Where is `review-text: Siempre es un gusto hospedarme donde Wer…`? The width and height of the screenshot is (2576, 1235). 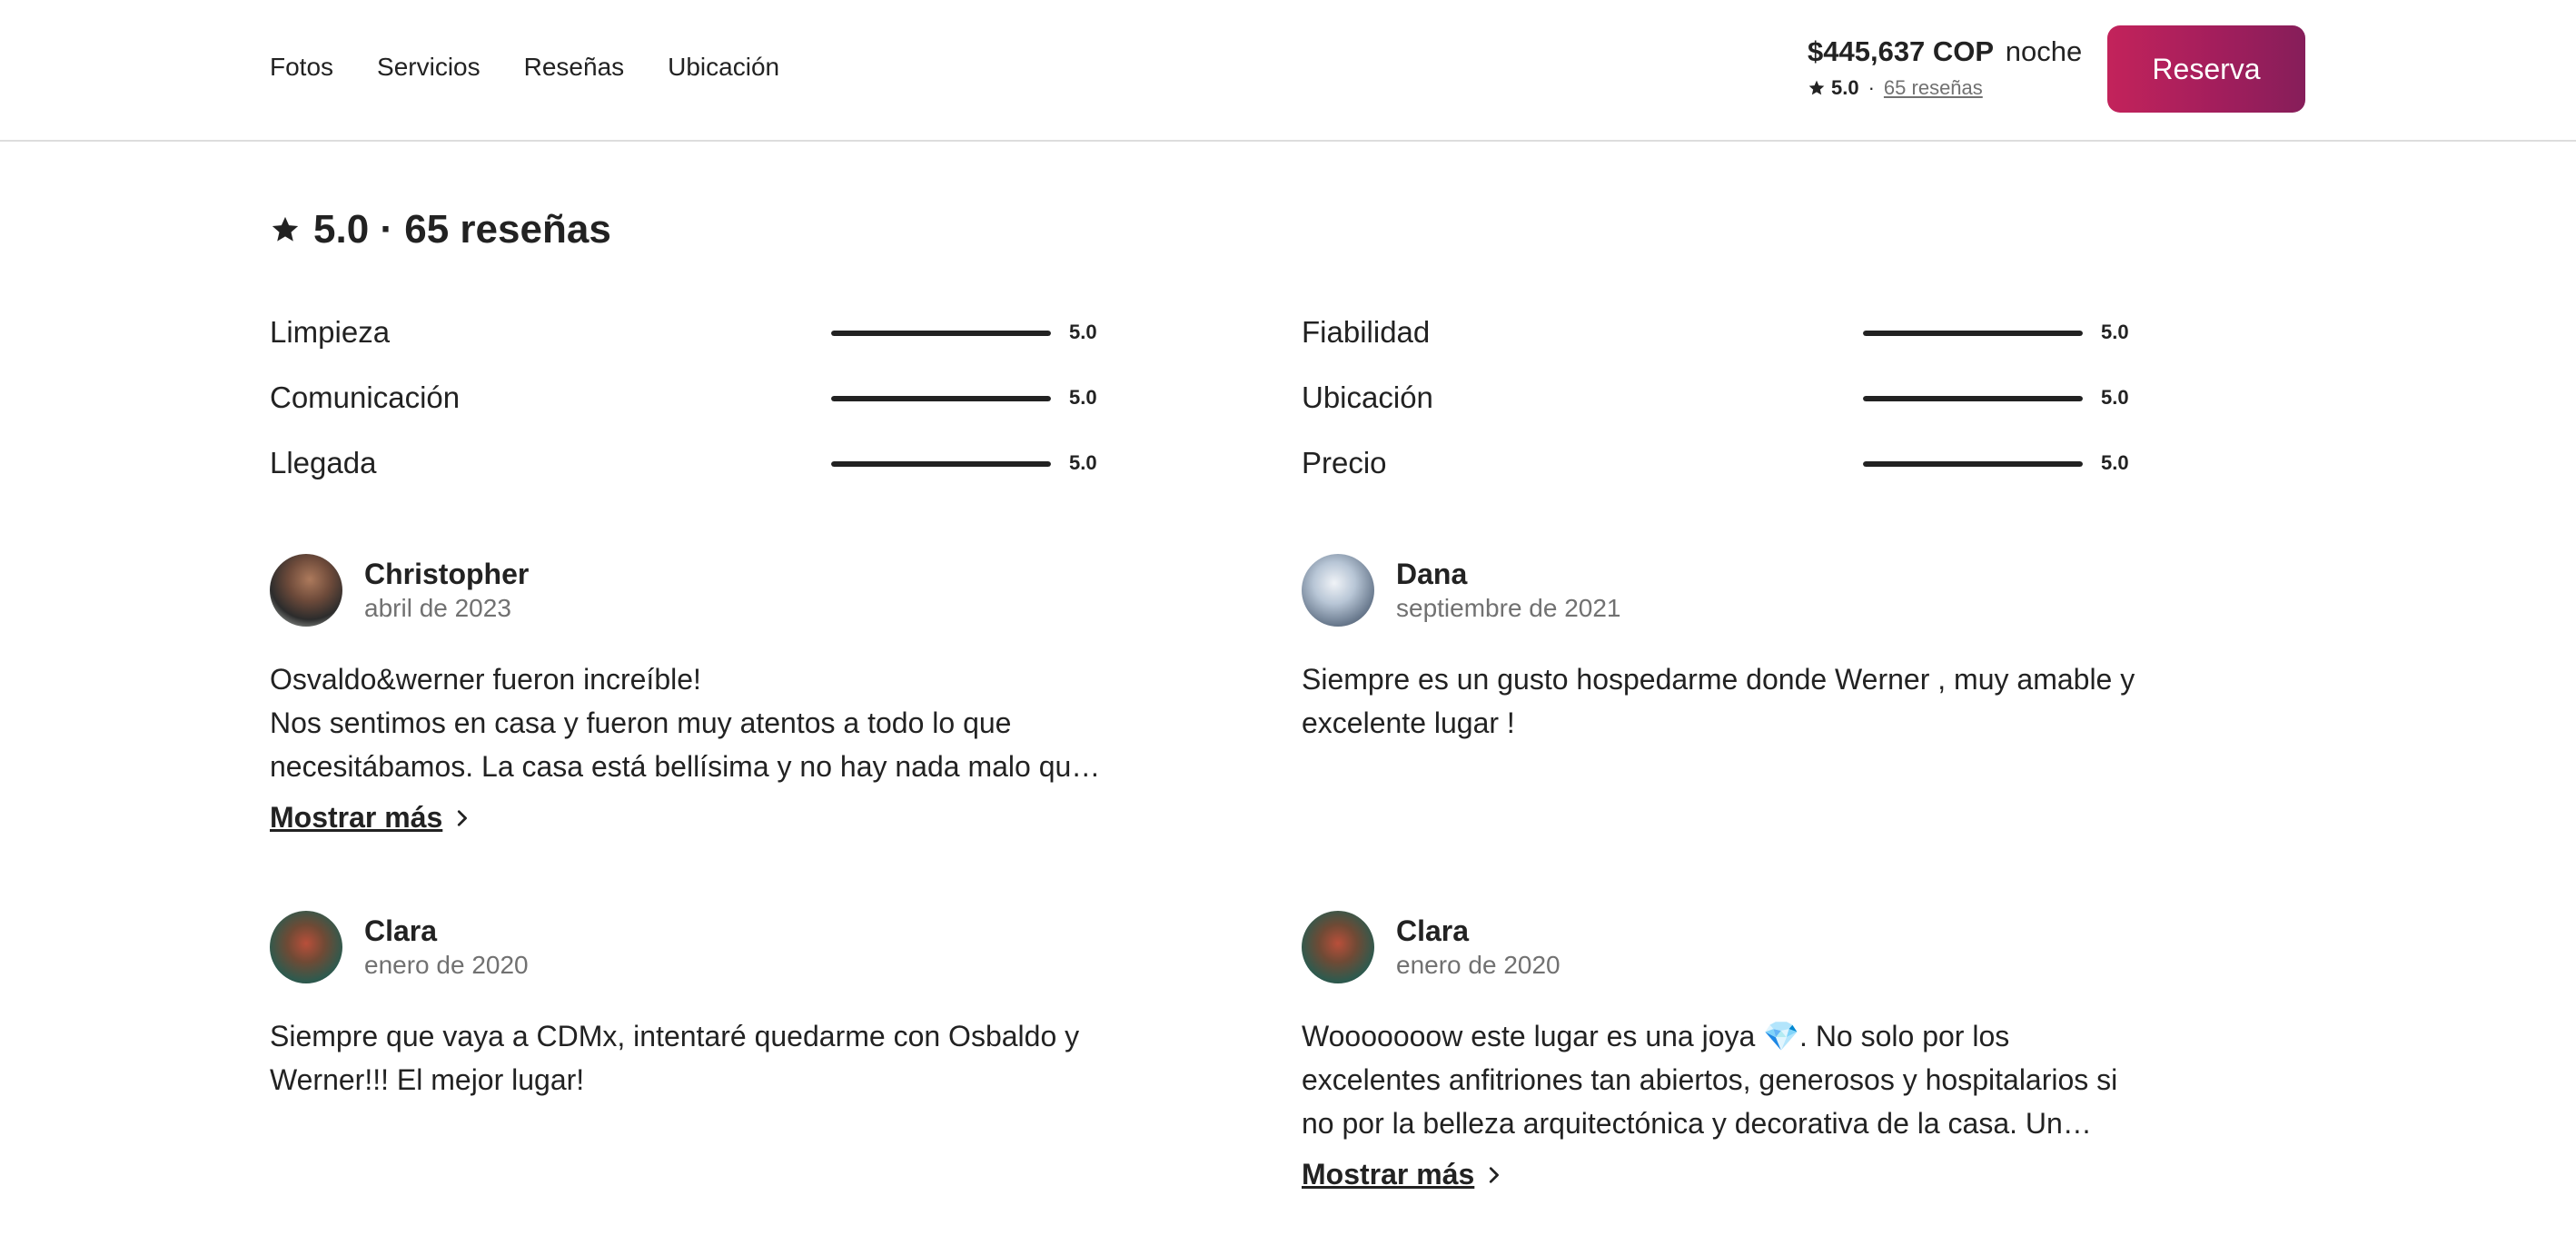
review-text: Siempre es un gusto hospedarme donde Wer… is located at coordinates (1718, 701).